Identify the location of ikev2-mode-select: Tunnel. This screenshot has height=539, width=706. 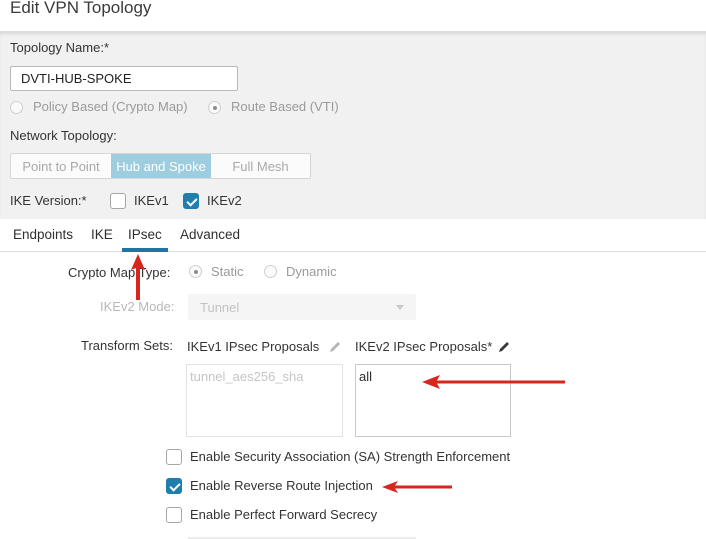
(302, 307).